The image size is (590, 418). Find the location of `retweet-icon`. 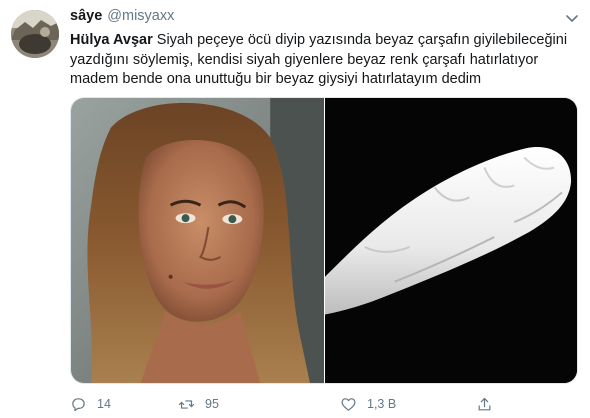

retweet-icon is located at coordinates (186, 404).